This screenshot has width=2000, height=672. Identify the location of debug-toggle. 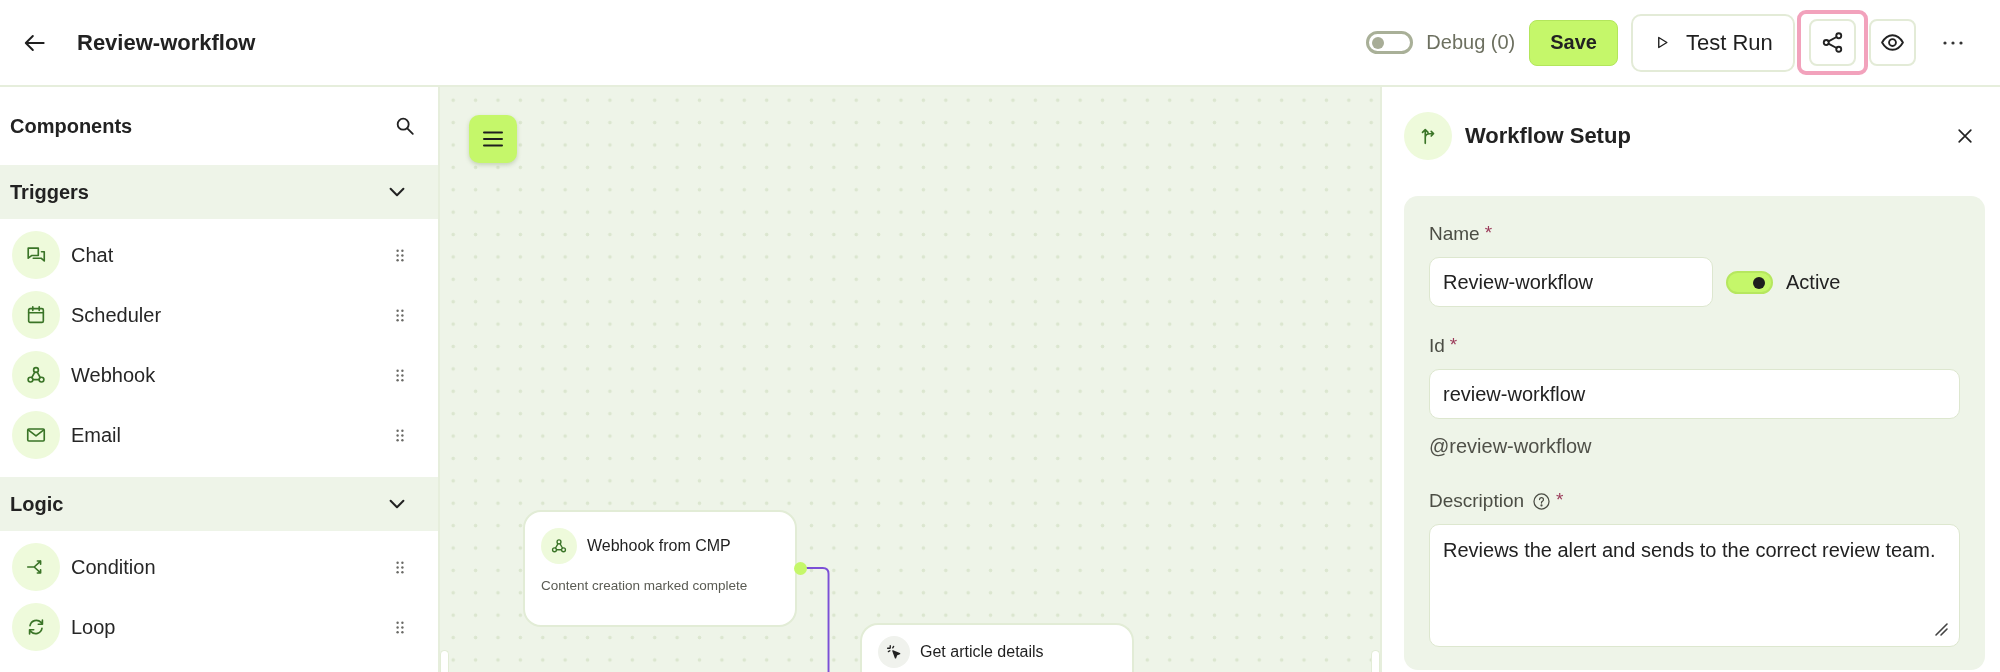
(1390, 42).